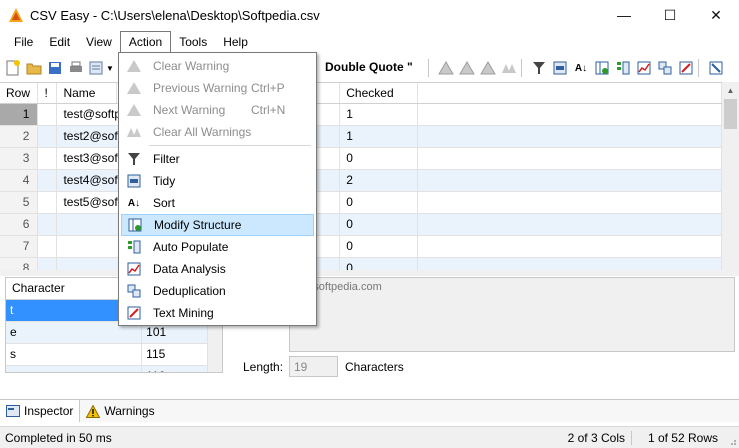 The image size is (739, 448). Describe the element at coordinates (217, 203) in the screenshot. I see `menu-item-sort: A↓ Sort` at that location.